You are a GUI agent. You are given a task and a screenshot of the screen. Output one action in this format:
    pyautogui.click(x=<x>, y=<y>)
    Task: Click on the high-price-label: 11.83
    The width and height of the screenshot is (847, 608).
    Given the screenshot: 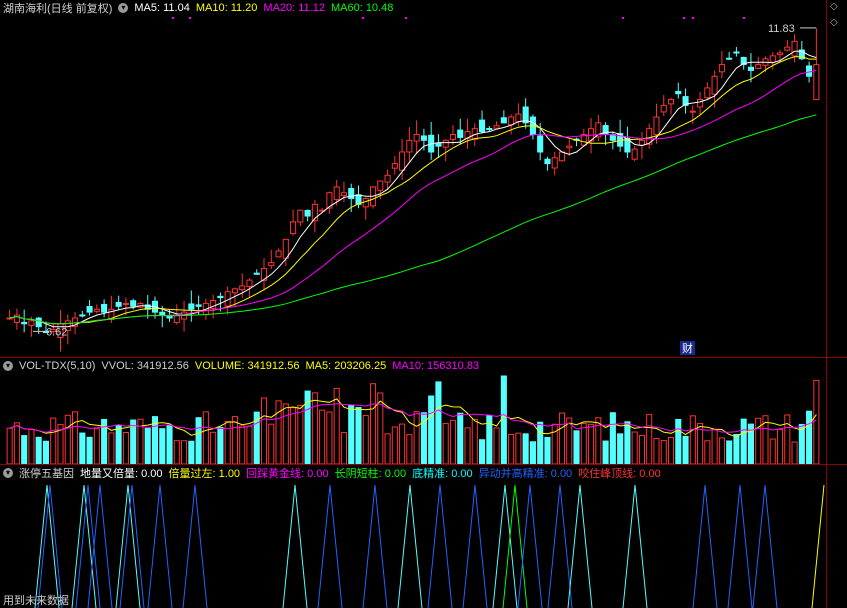 What is the action you would take?
    pyautogui.click(x=781, y=29)
    